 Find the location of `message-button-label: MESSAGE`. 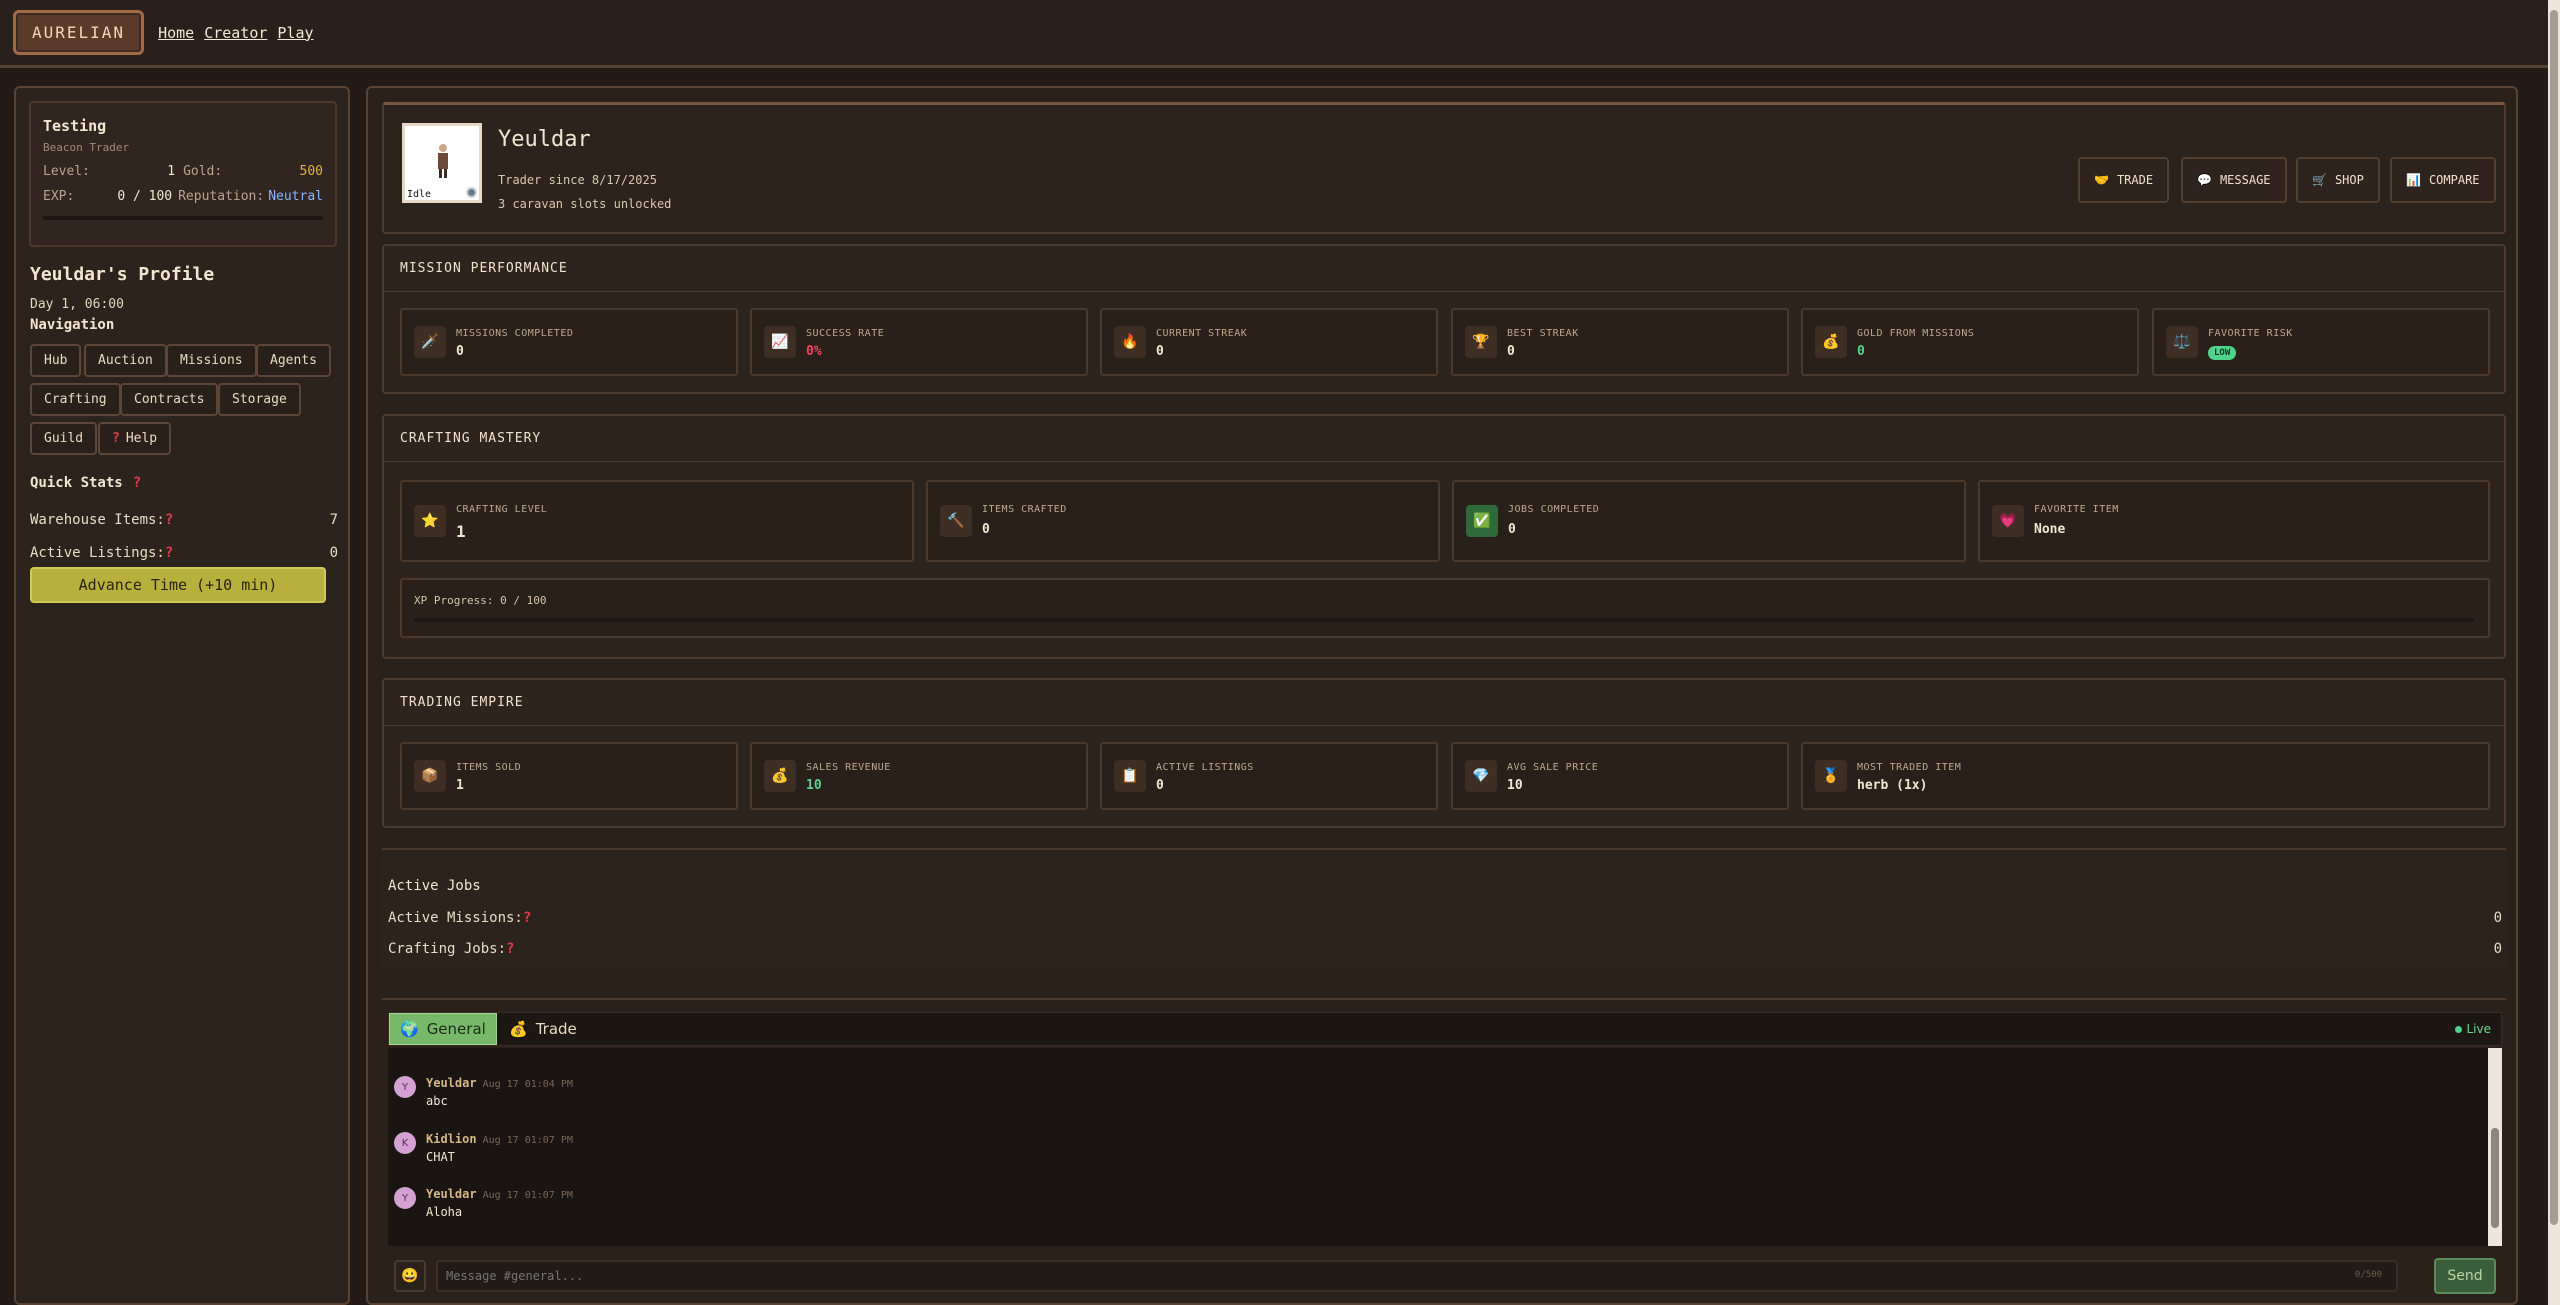

message-button-label: MESSAGE is located at coordinates (2245, 180).